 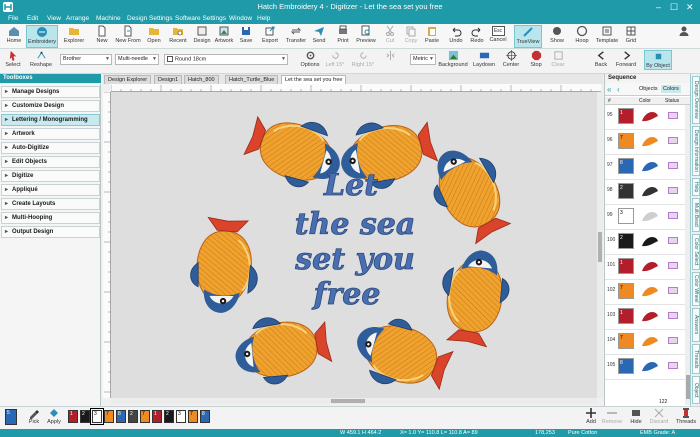 What do you see at coordinates (354, 260) in the screenshot?
I see `lettering-line-3: set you` at bounding box center [354, 260].